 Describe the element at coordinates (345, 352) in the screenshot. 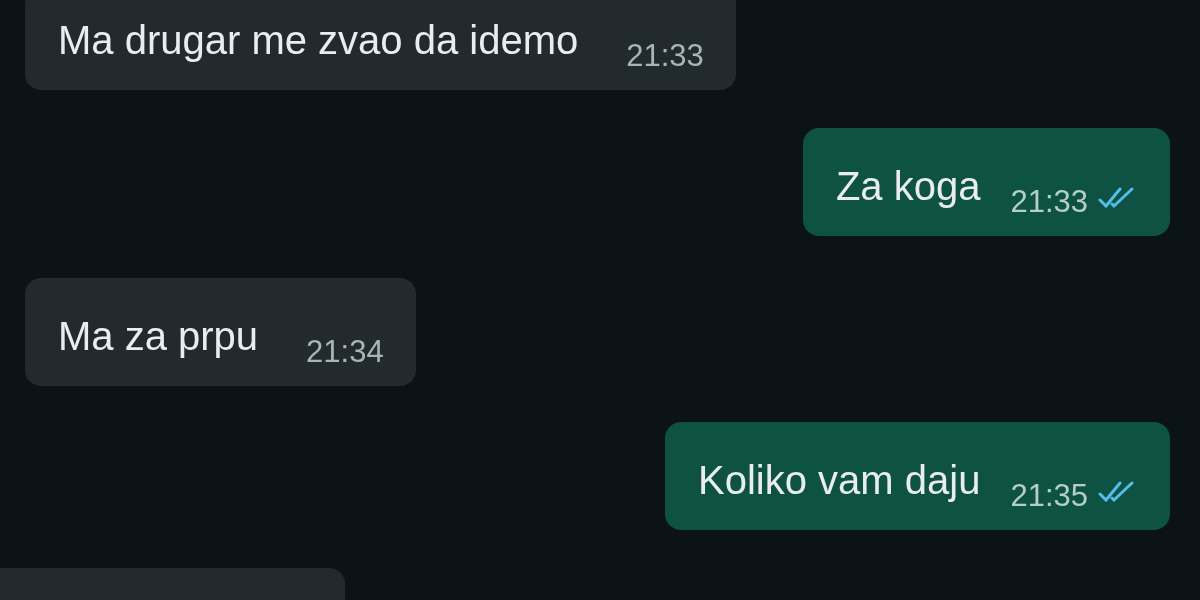

I see `message-time: 21:34` at that location.